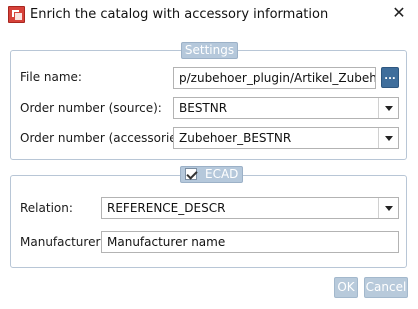  I want to click on file-name-label: File name:, so click(51, 77).